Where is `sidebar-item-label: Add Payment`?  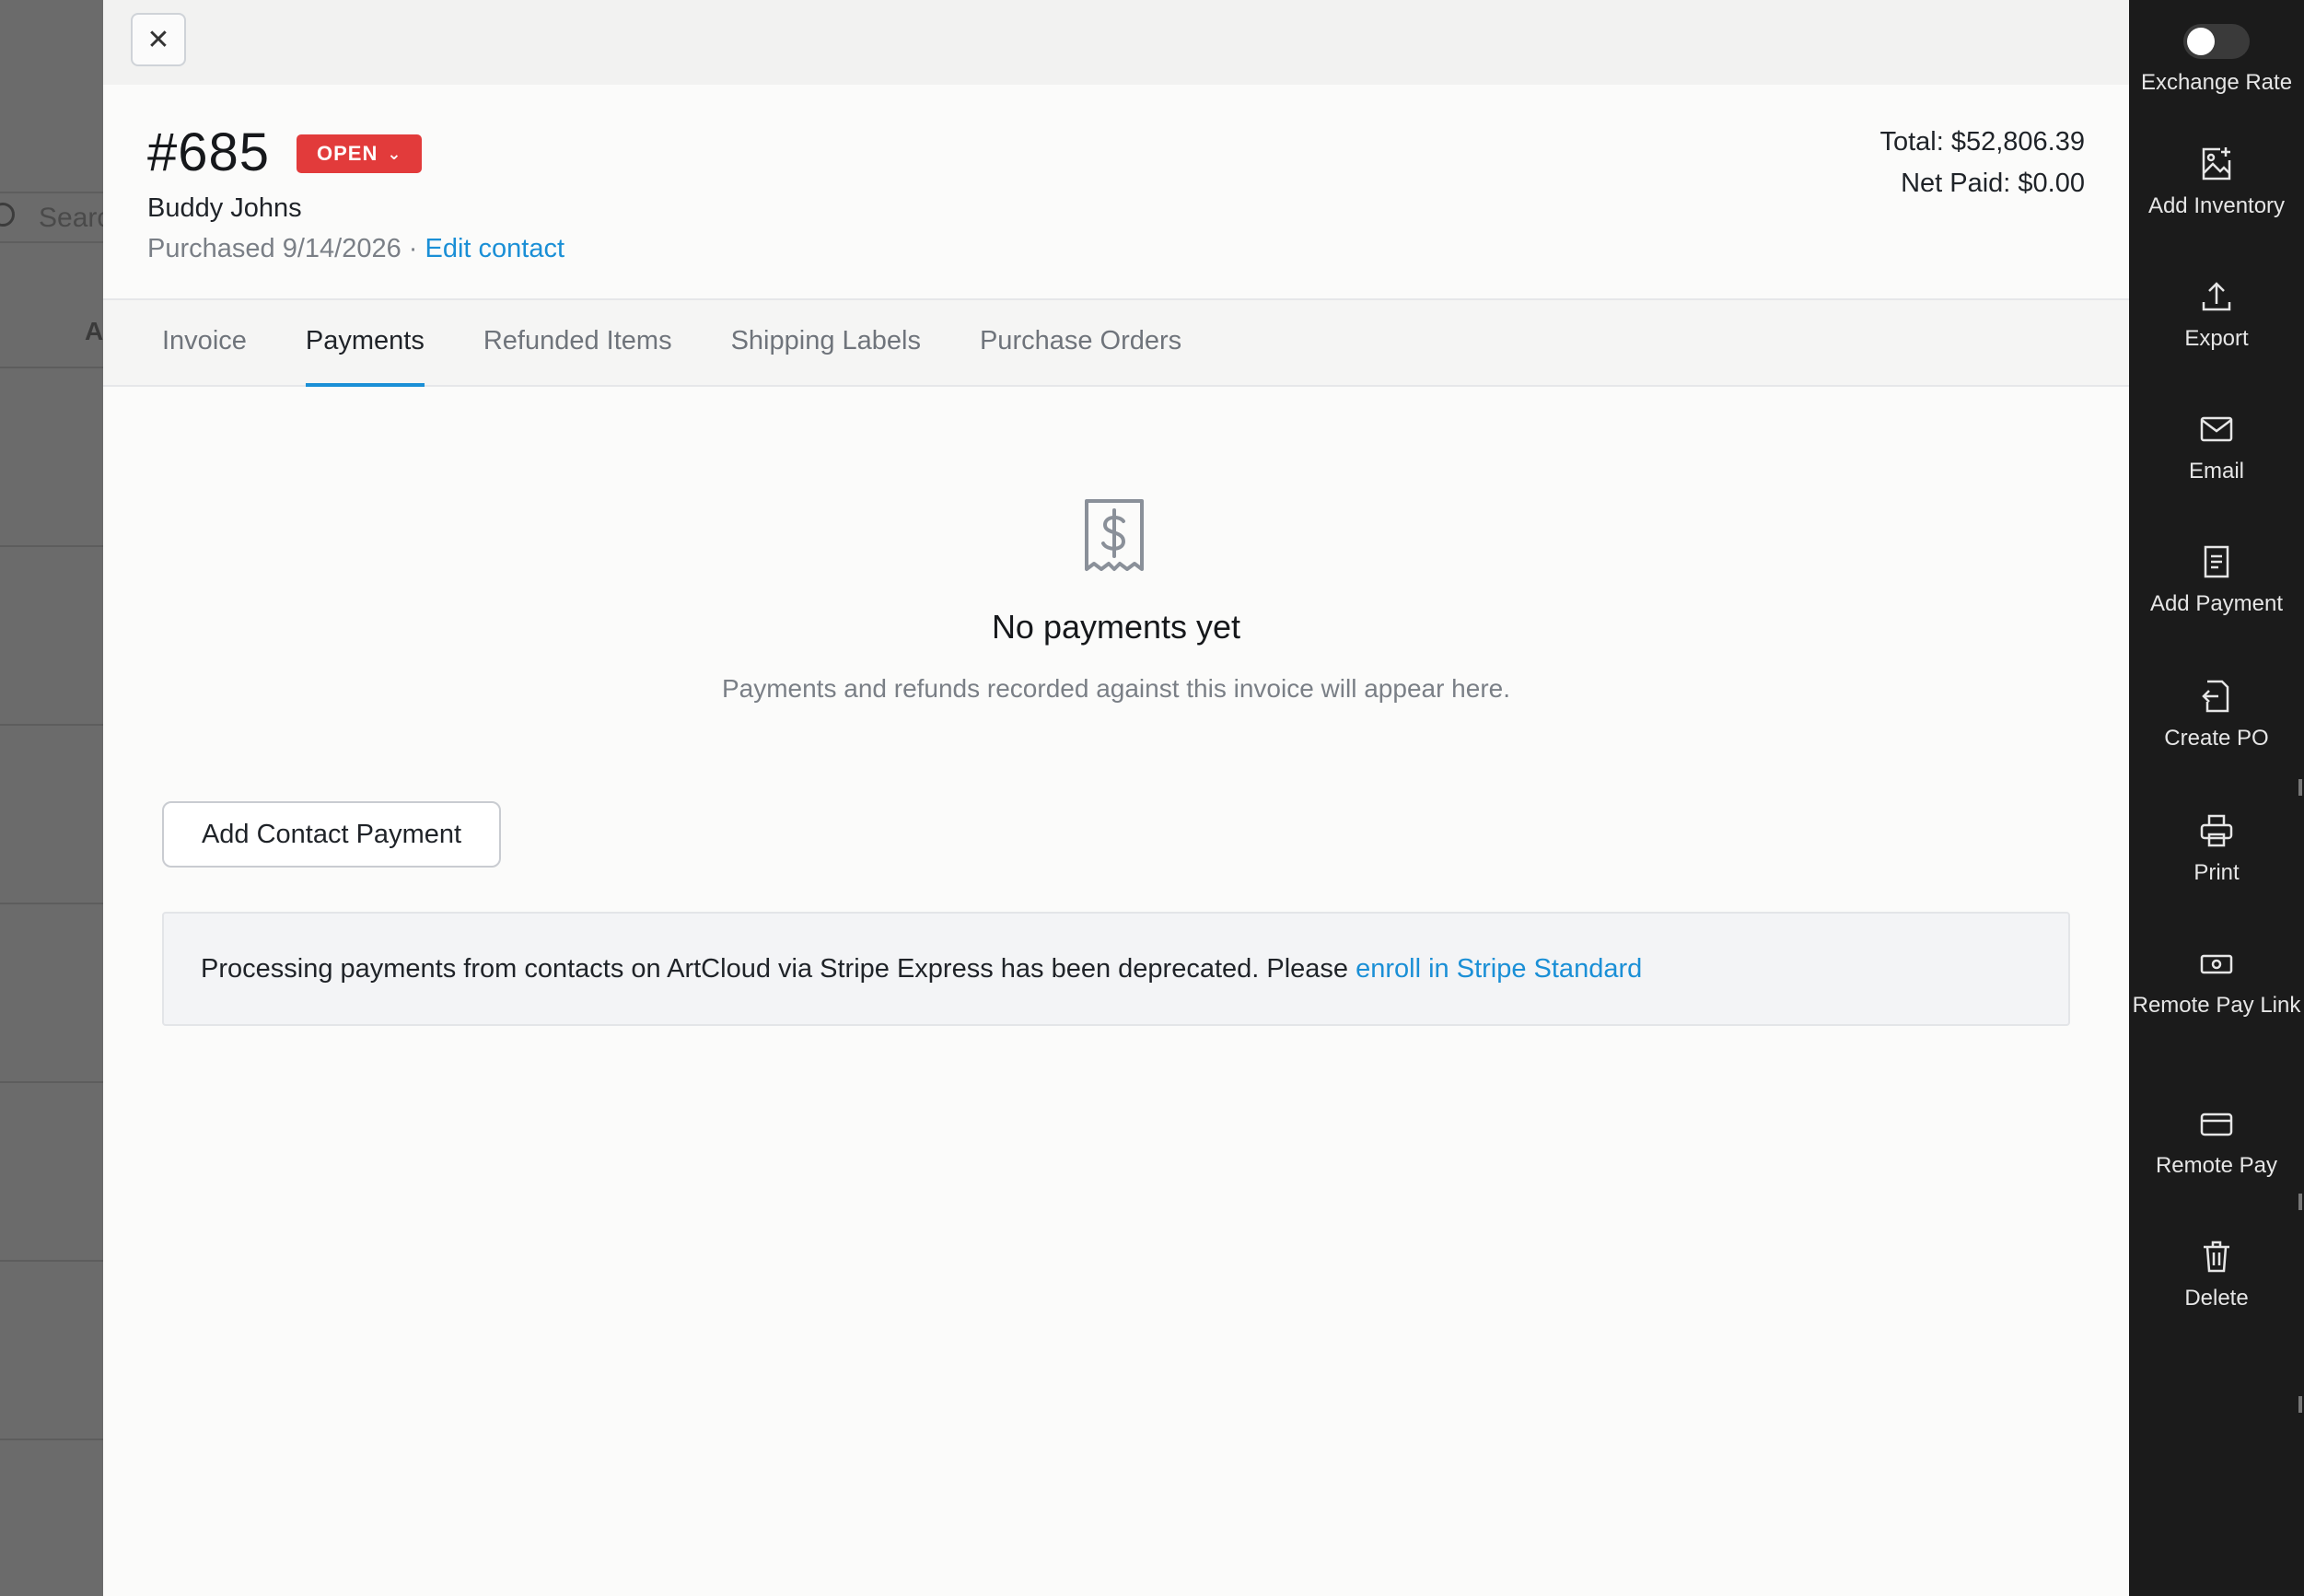
sidebar-item-label: Add Payment is located at coordinates (2216, 603).